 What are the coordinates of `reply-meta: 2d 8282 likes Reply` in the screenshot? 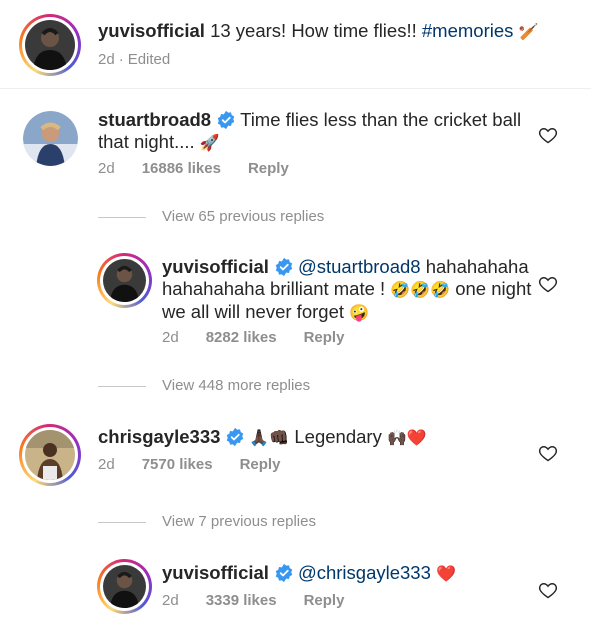 It's located at (266, 337).